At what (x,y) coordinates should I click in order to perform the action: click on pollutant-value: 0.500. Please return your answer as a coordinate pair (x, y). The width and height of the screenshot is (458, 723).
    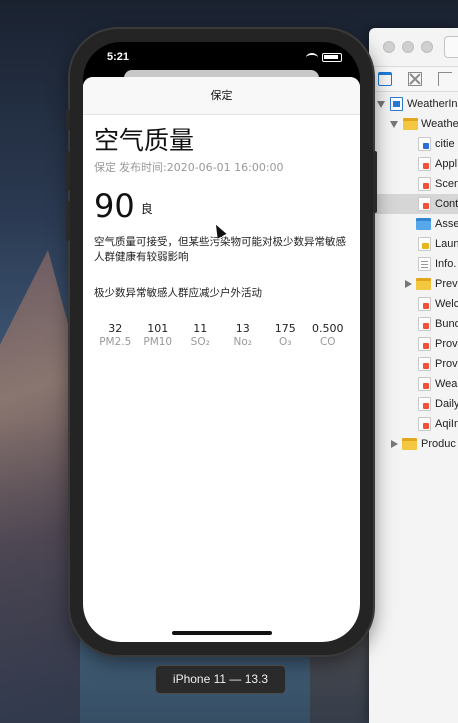
    Looking at the image, I should click on (328, 328).